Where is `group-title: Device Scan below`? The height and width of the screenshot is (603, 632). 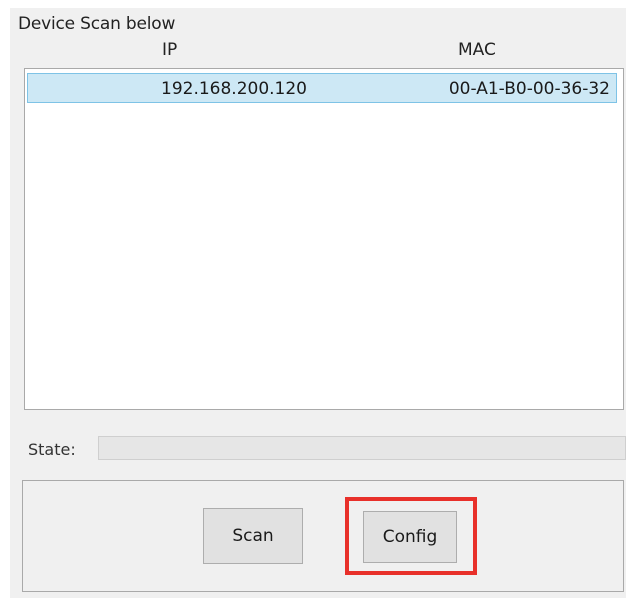
group-title: Device Scan below is located at coordinates (97, 24).